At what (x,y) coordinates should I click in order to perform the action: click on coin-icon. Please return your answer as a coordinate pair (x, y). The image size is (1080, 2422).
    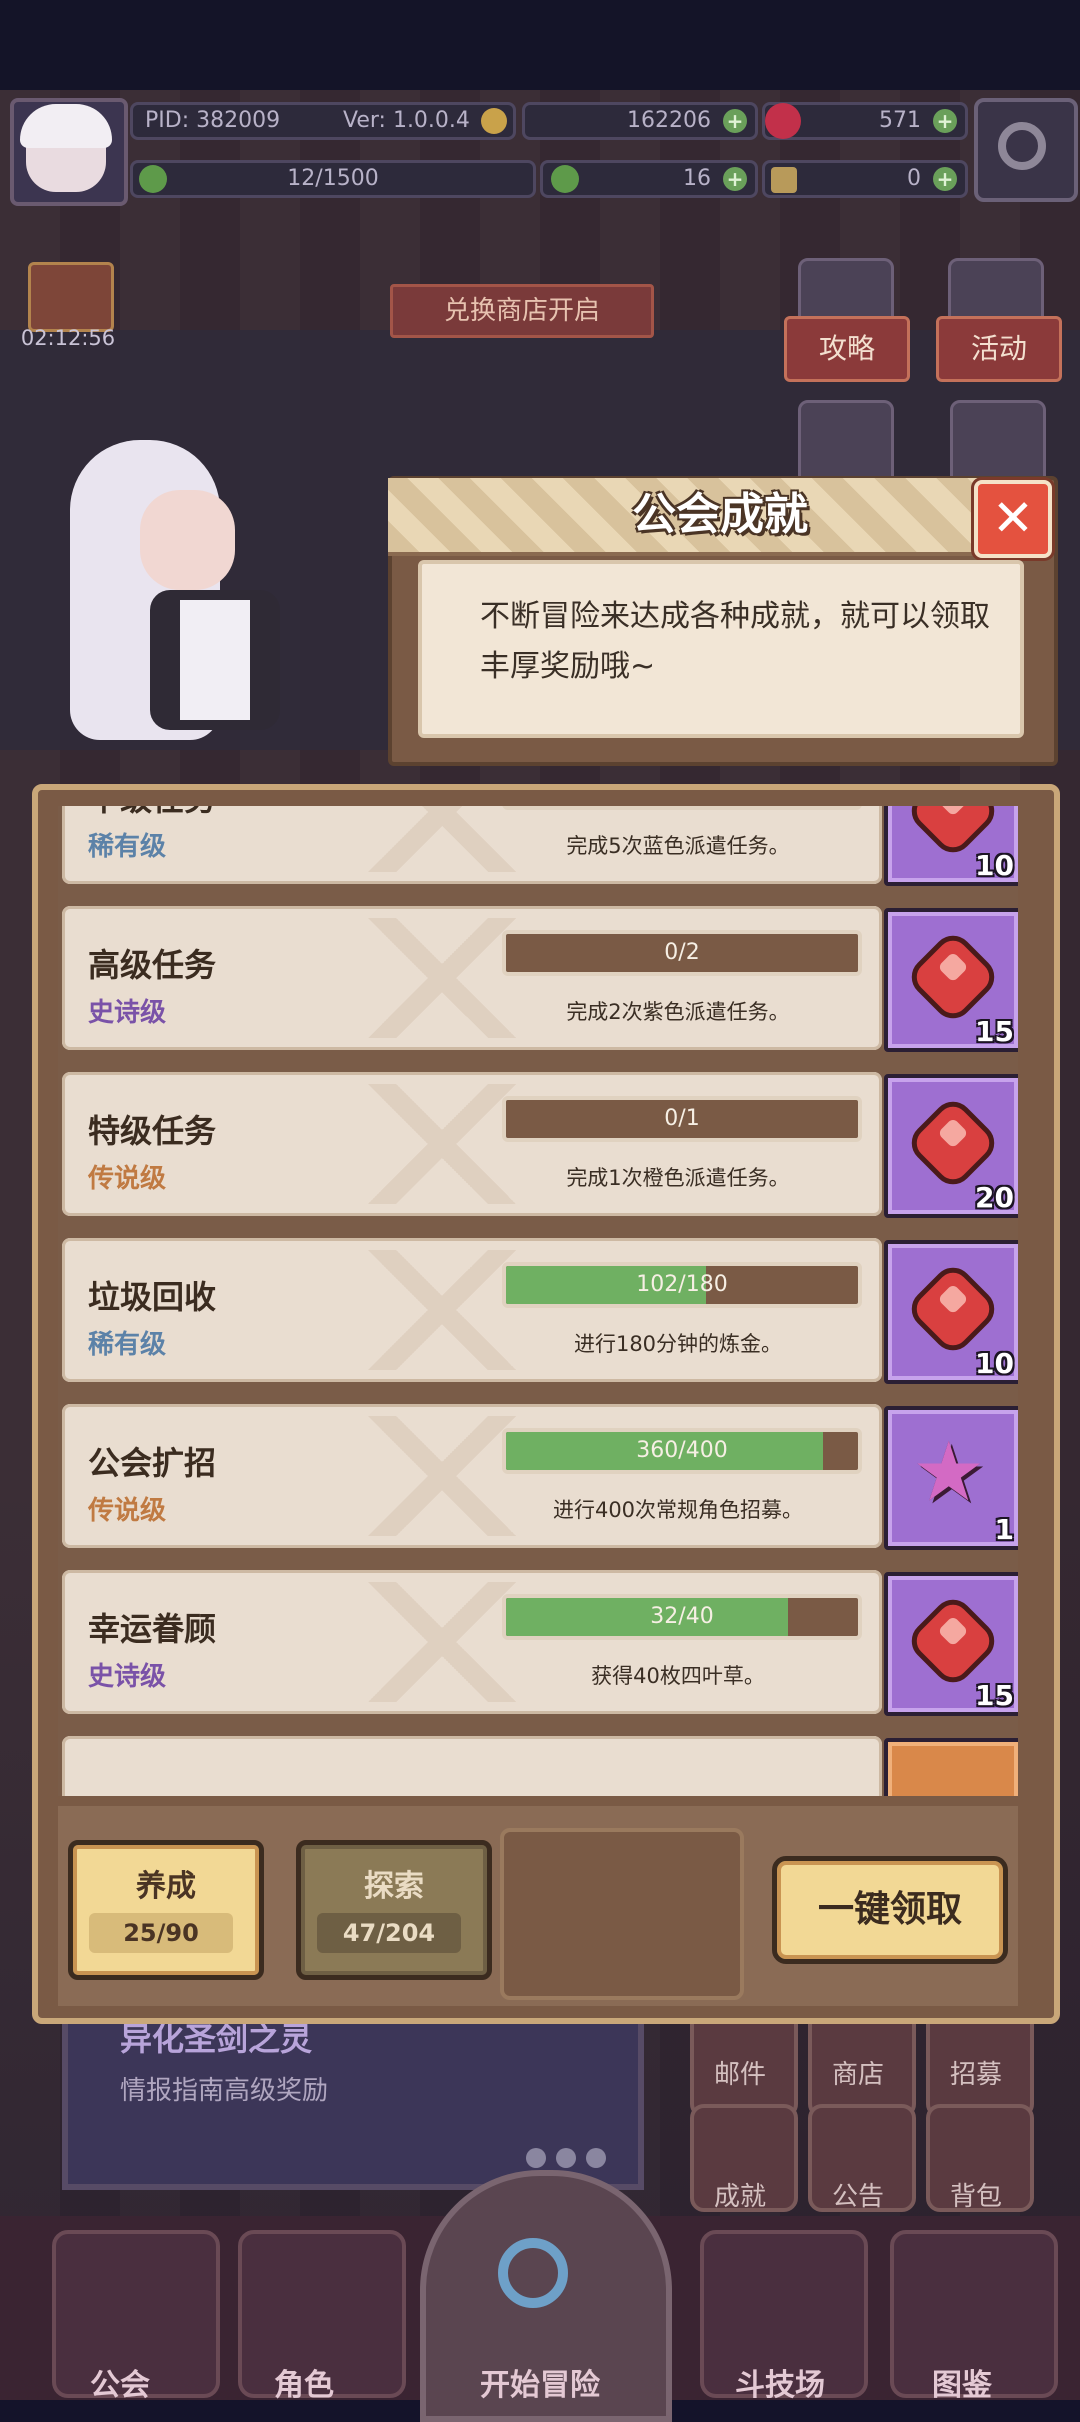
    Looking at the image, I should click on (494, 121).